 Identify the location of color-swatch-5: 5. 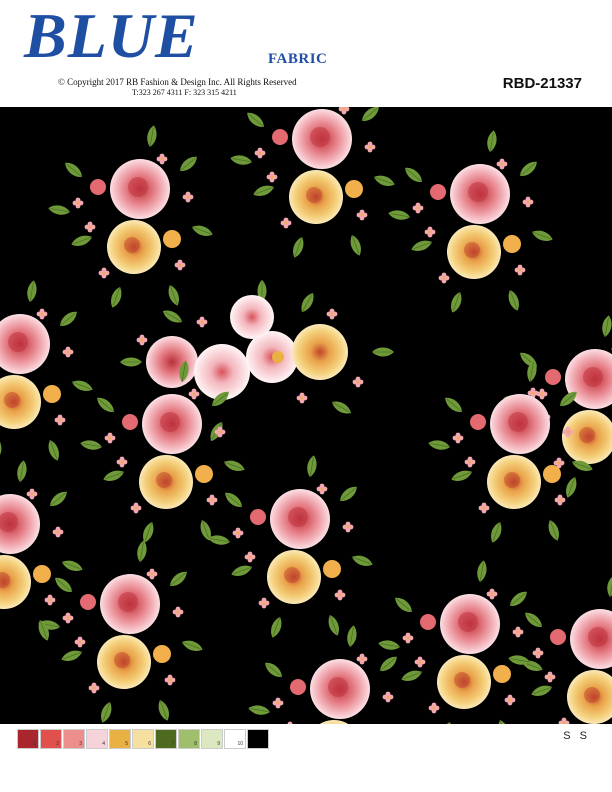
(120, 739).